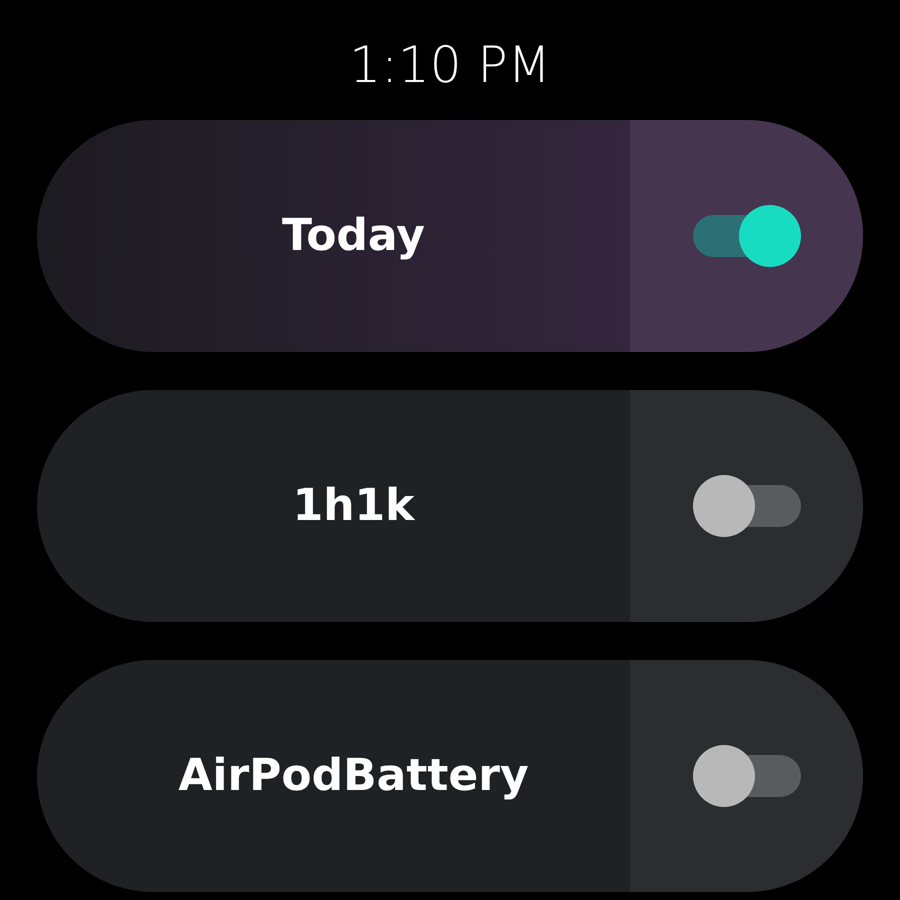 The height and width of the screenshot is (900, 900). What do you see at coordinates (450, 65) in the screenshot?
I see `clock-time: 1:10 PM` at bounding box center [450, 65].